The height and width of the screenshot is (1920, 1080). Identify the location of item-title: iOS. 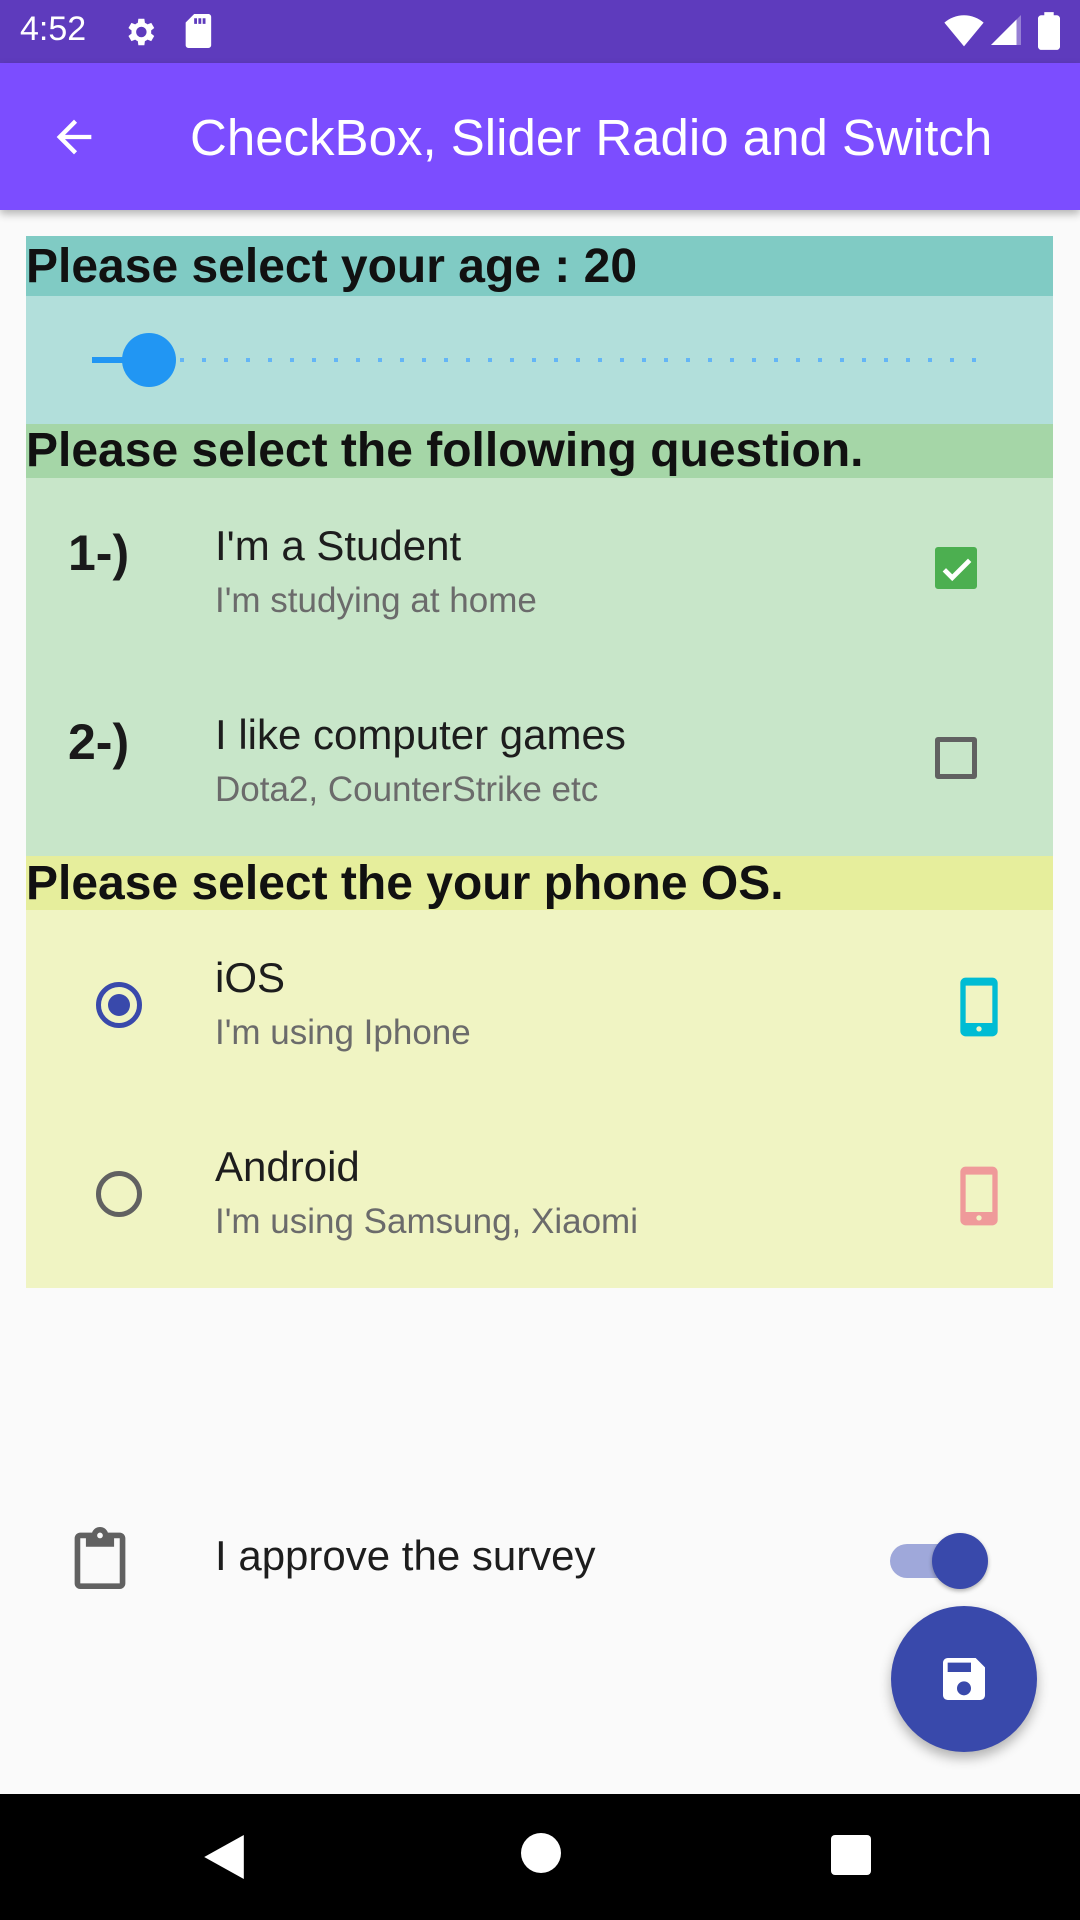
(250, 977).